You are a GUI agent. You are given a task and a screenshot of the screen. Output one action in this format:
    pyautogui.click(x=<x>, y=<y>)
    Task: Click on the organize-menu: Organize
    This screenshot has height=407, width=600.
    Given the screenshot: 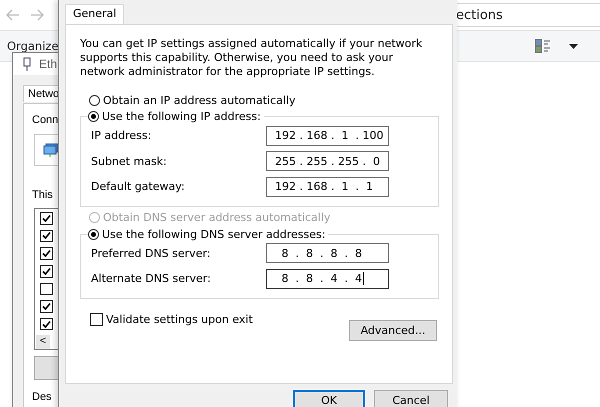 What is the action you would take?
    pyautogui.click(x=33, y=46)
    